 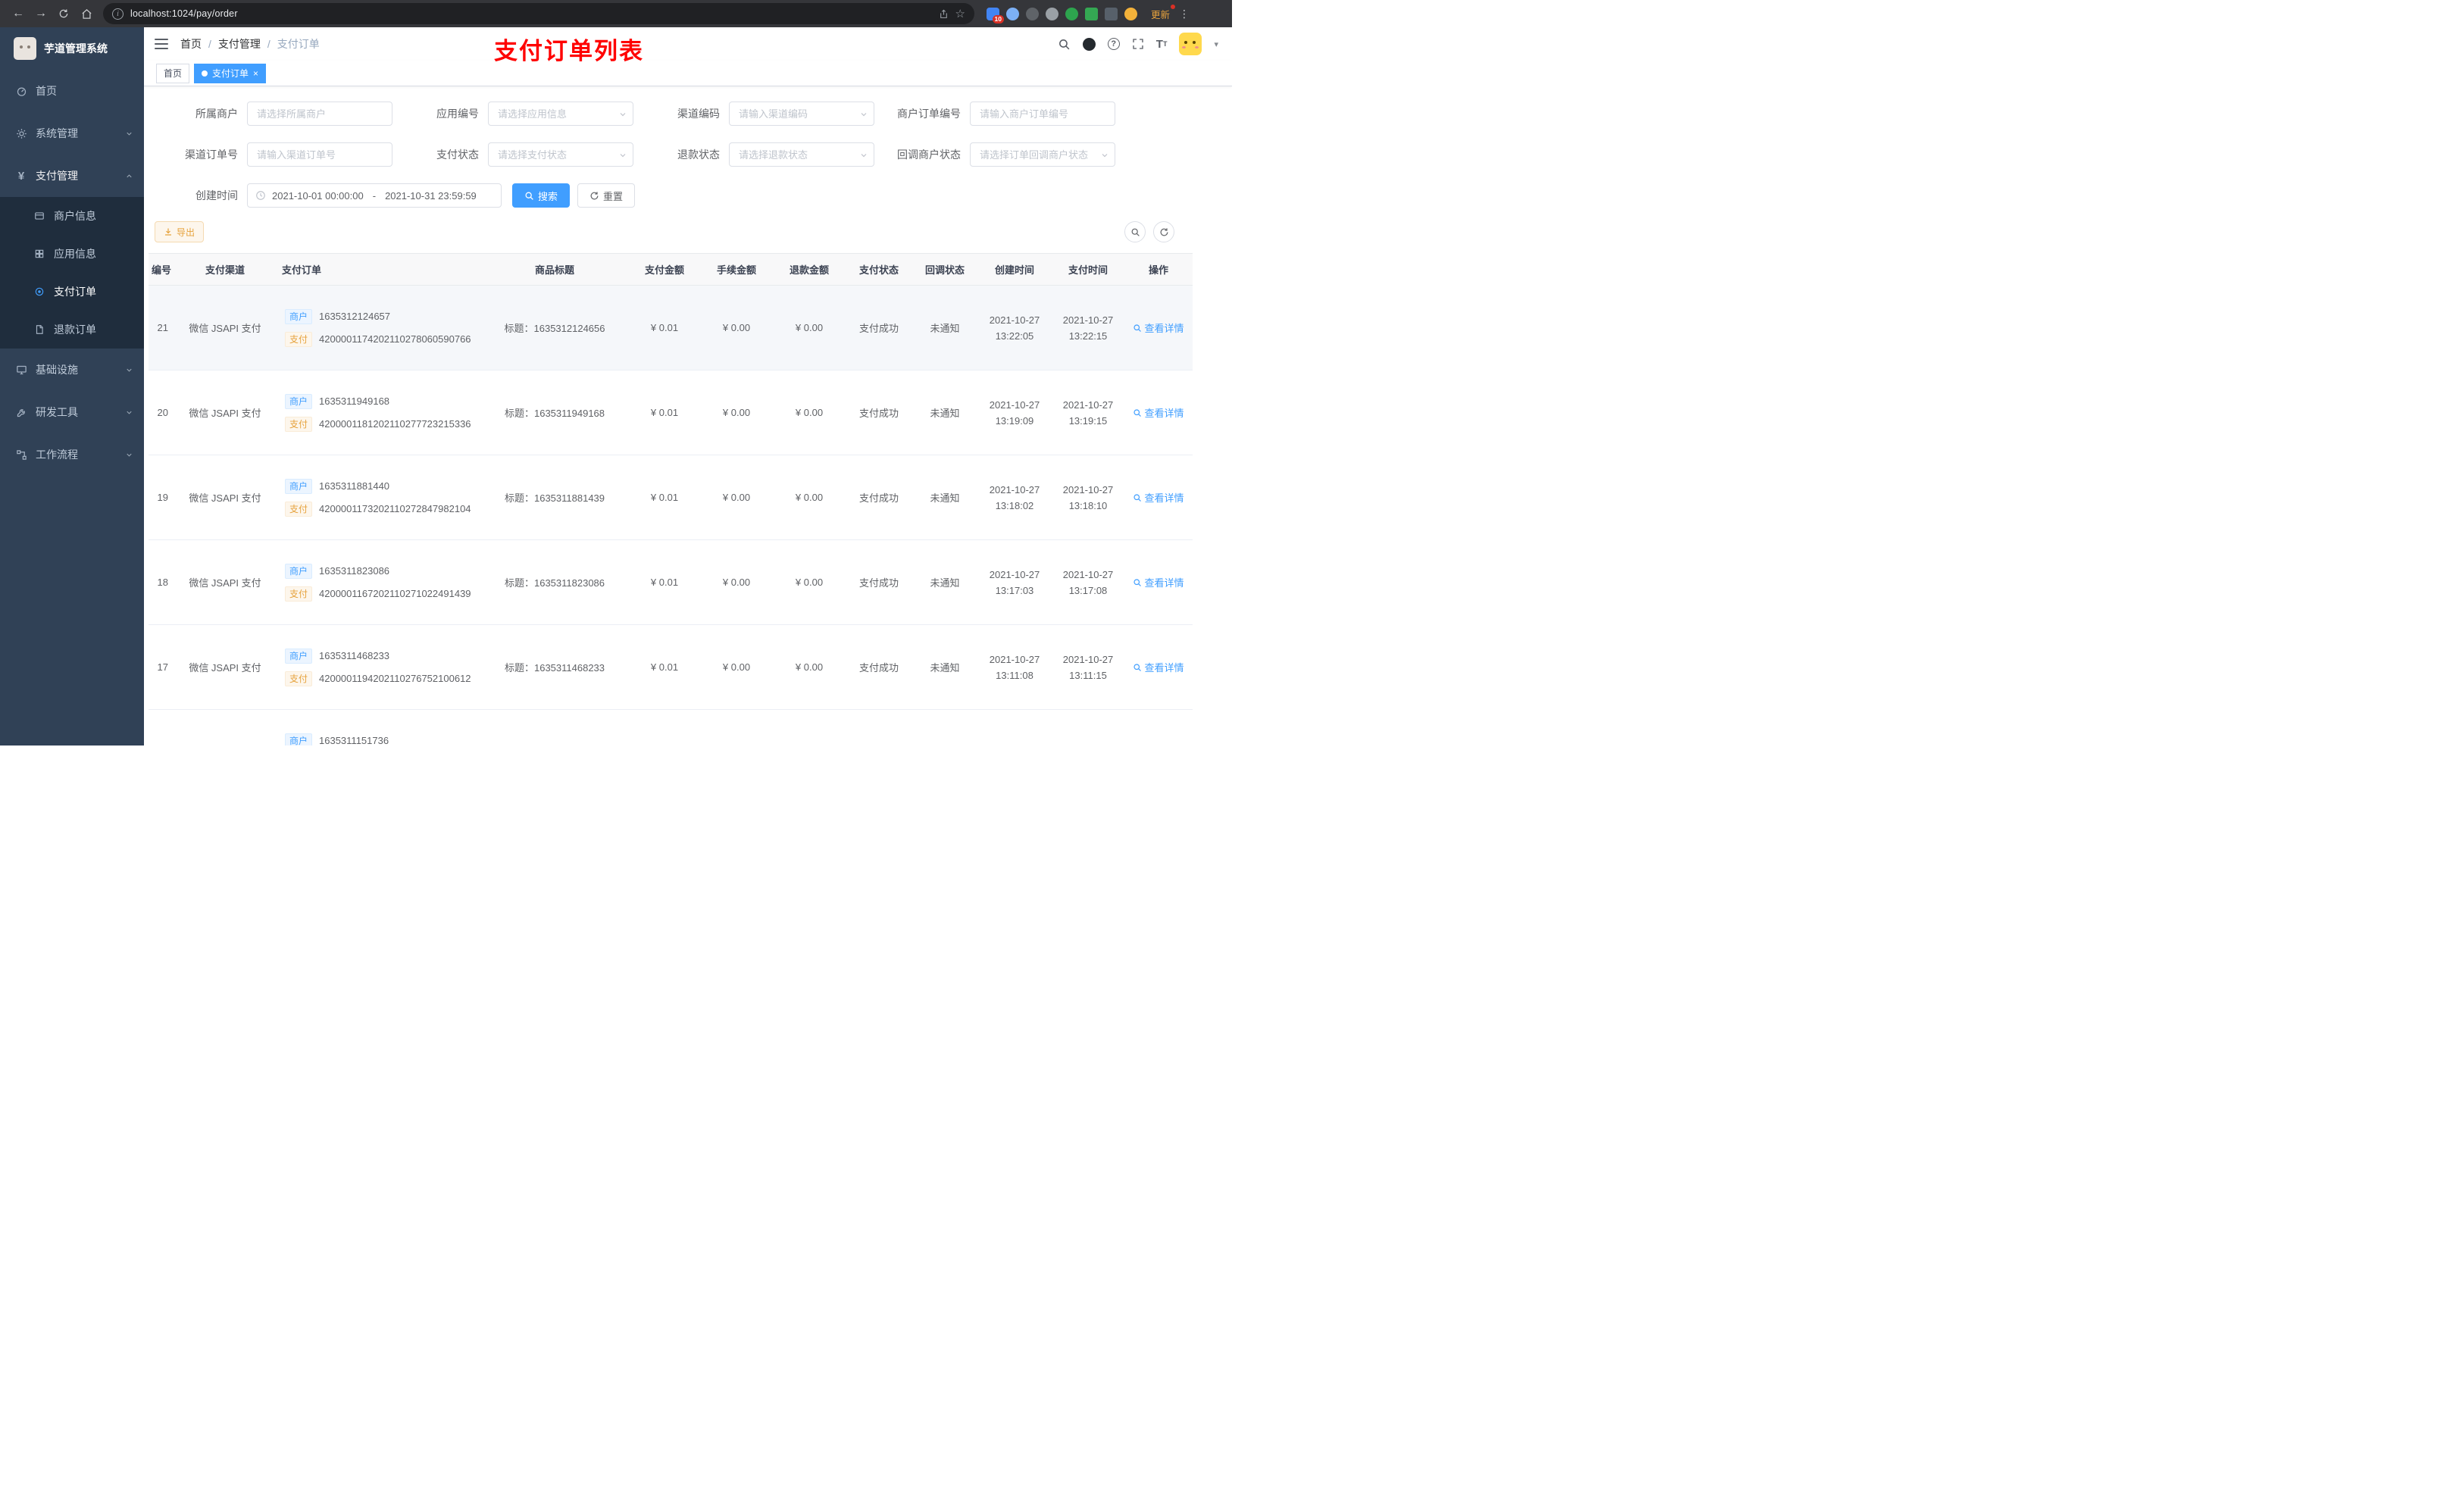 What do you see at coordinates (560, 114) in the screenshot?
I see `app-id-select` at bounding box center [560, 114].